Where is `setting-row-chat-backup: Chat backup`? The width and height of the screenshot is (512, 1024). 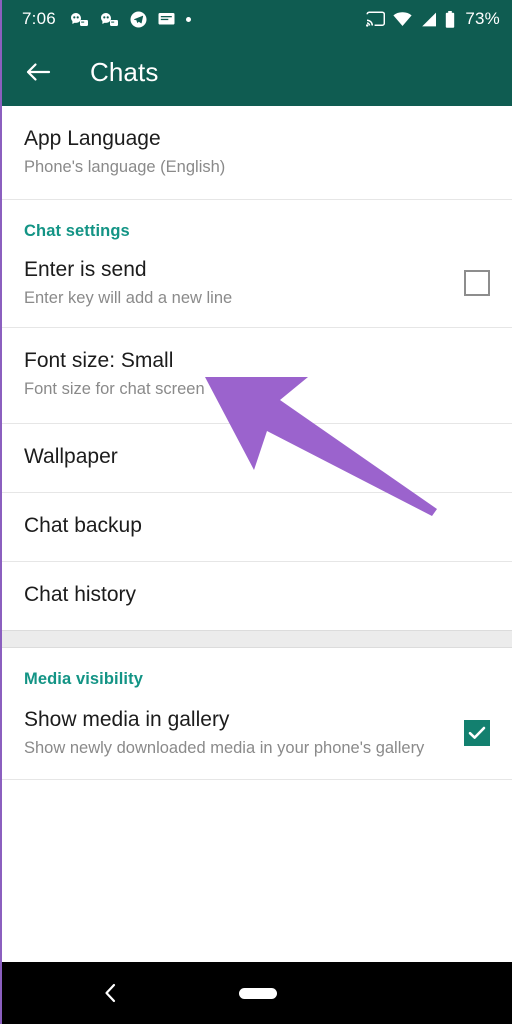
setting-row-chat-backup: Chat backup is located at coordinates (257, 526).